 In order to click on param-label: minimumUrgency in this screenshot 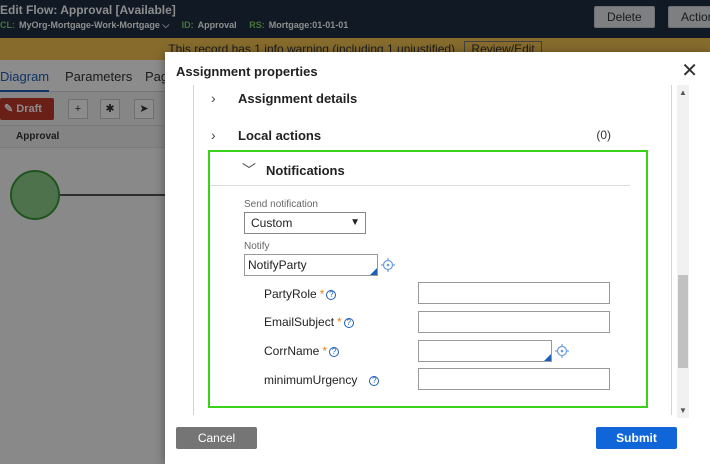, I will do `click(311, 380)`.